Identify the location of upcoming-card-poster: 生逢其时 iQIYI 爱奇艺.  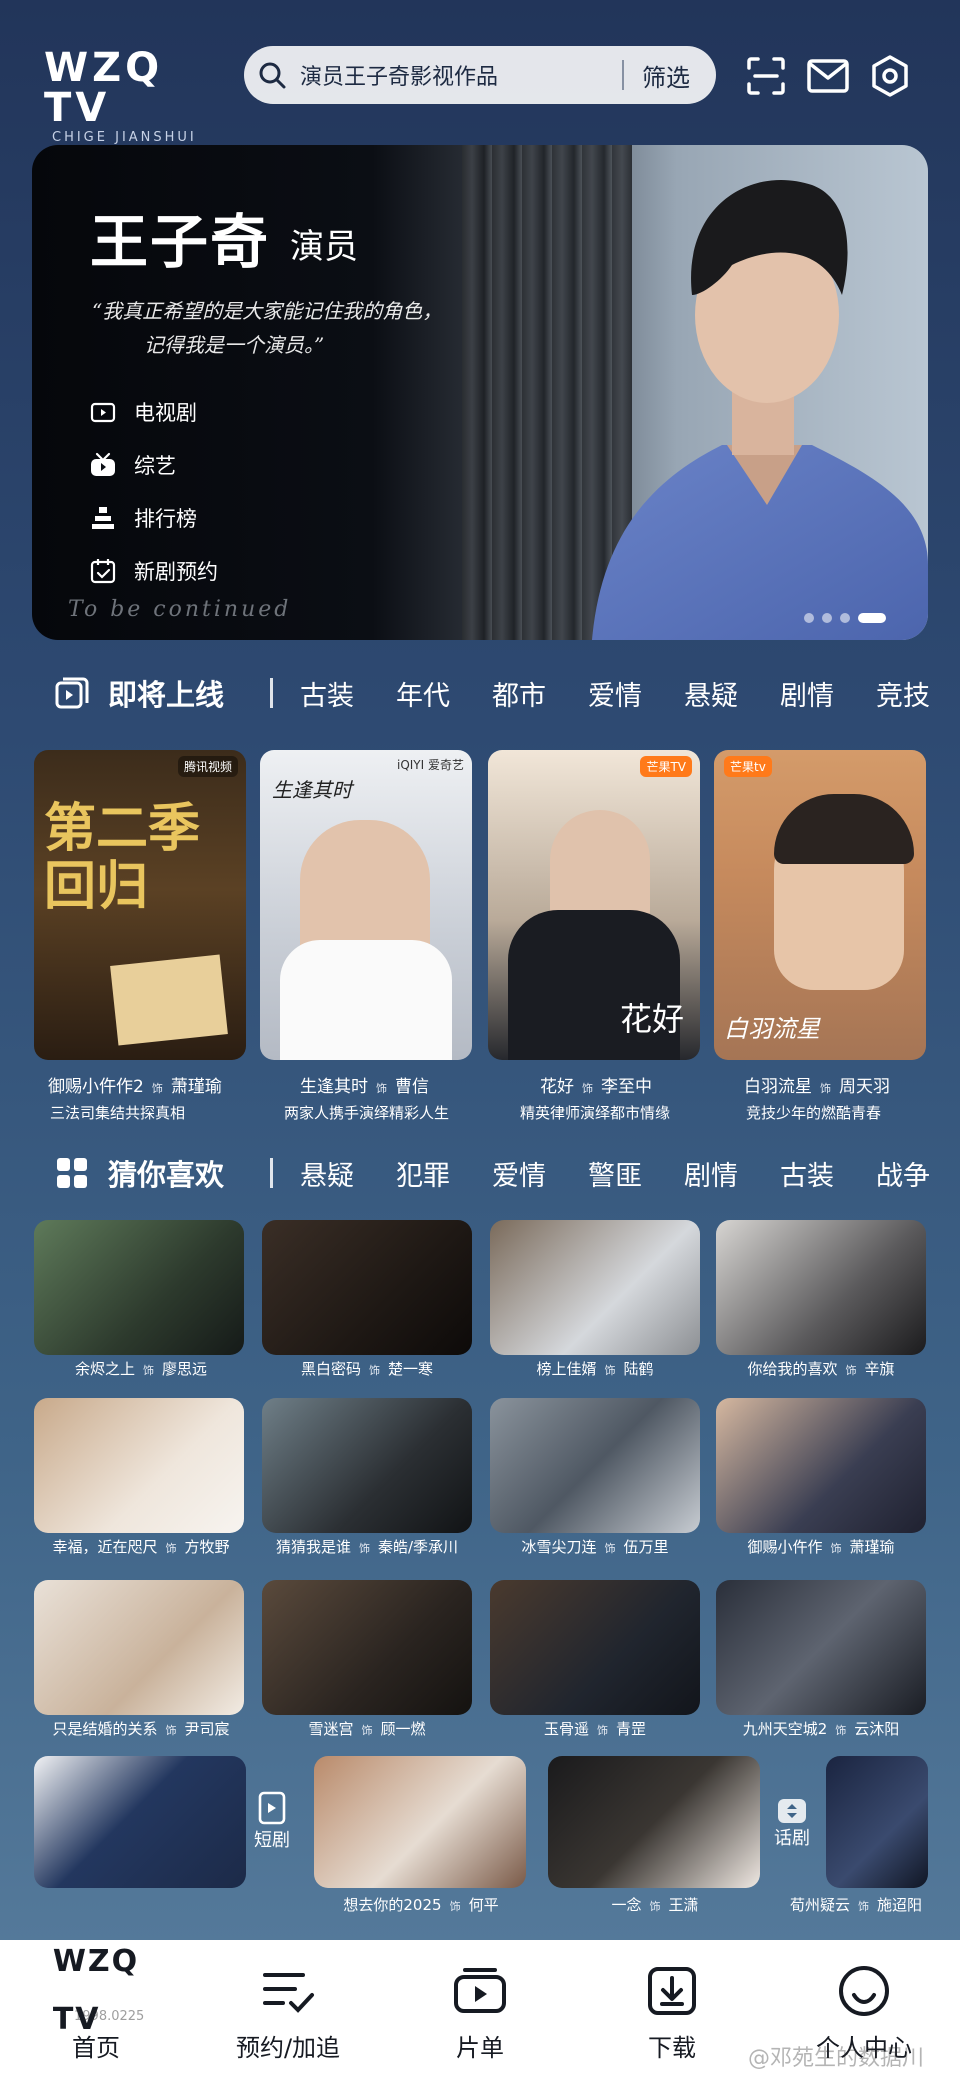
(366, 905).